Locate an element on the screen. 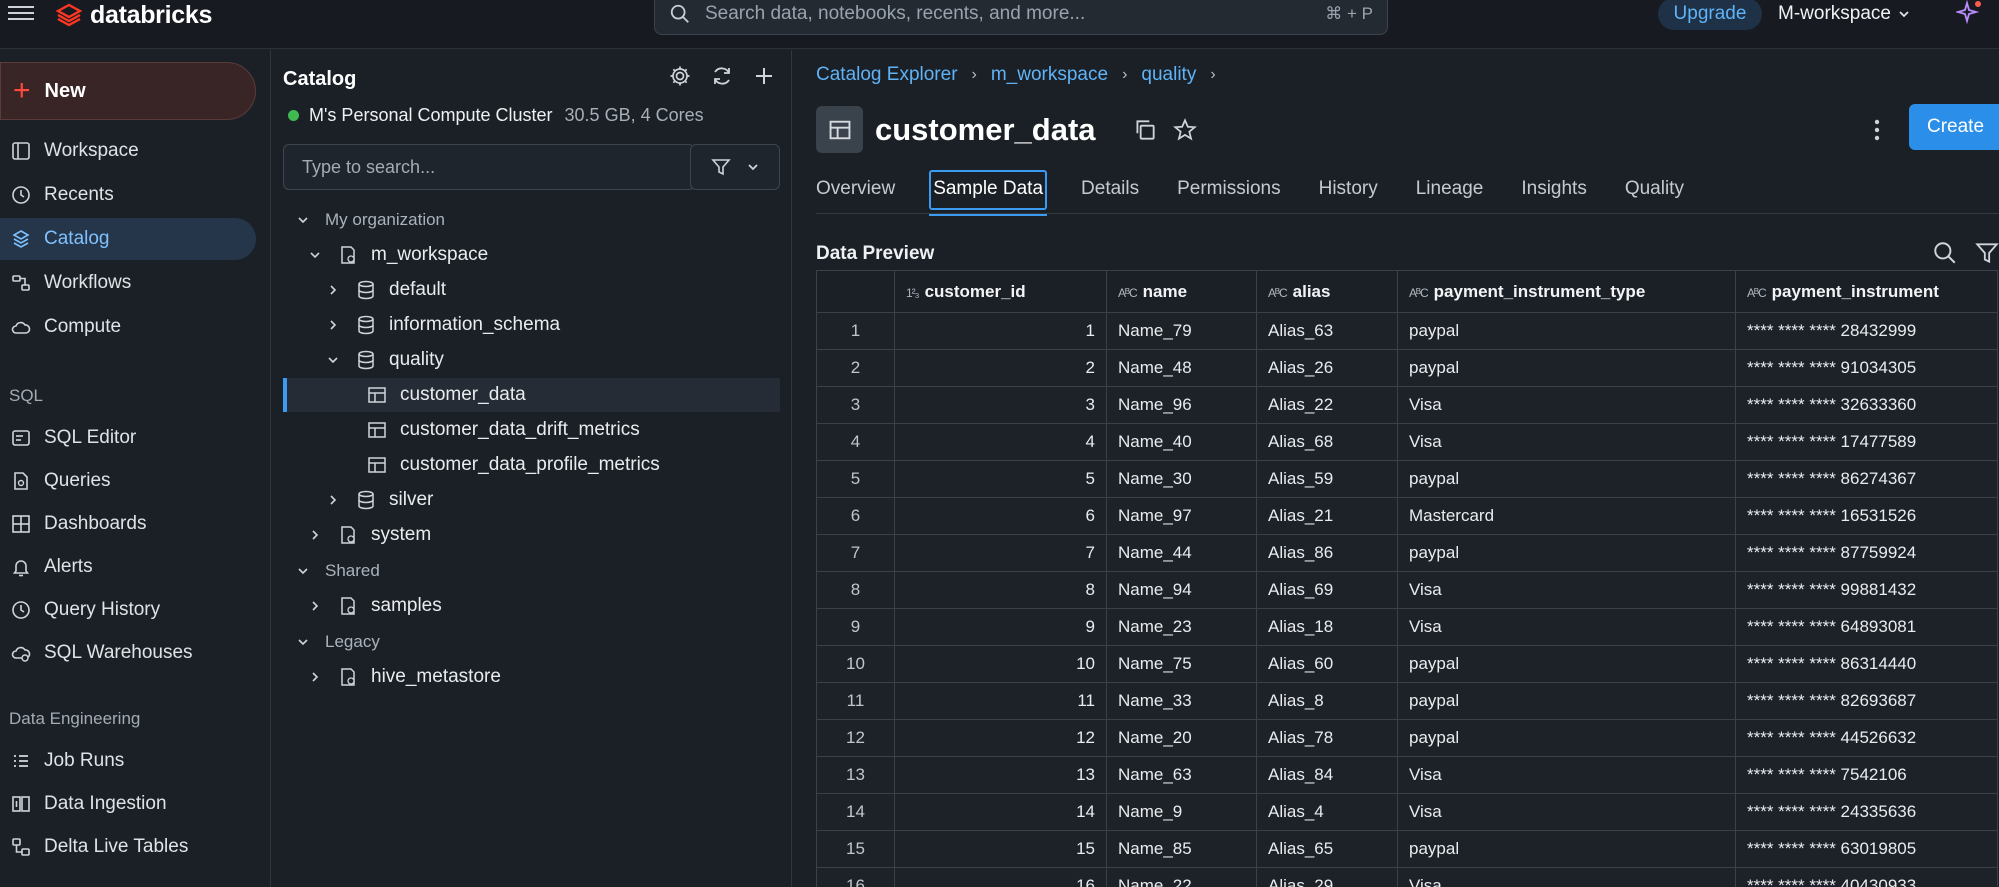  table-cell: **** **** **** 64893081 is located at coordinates (1866, 627).